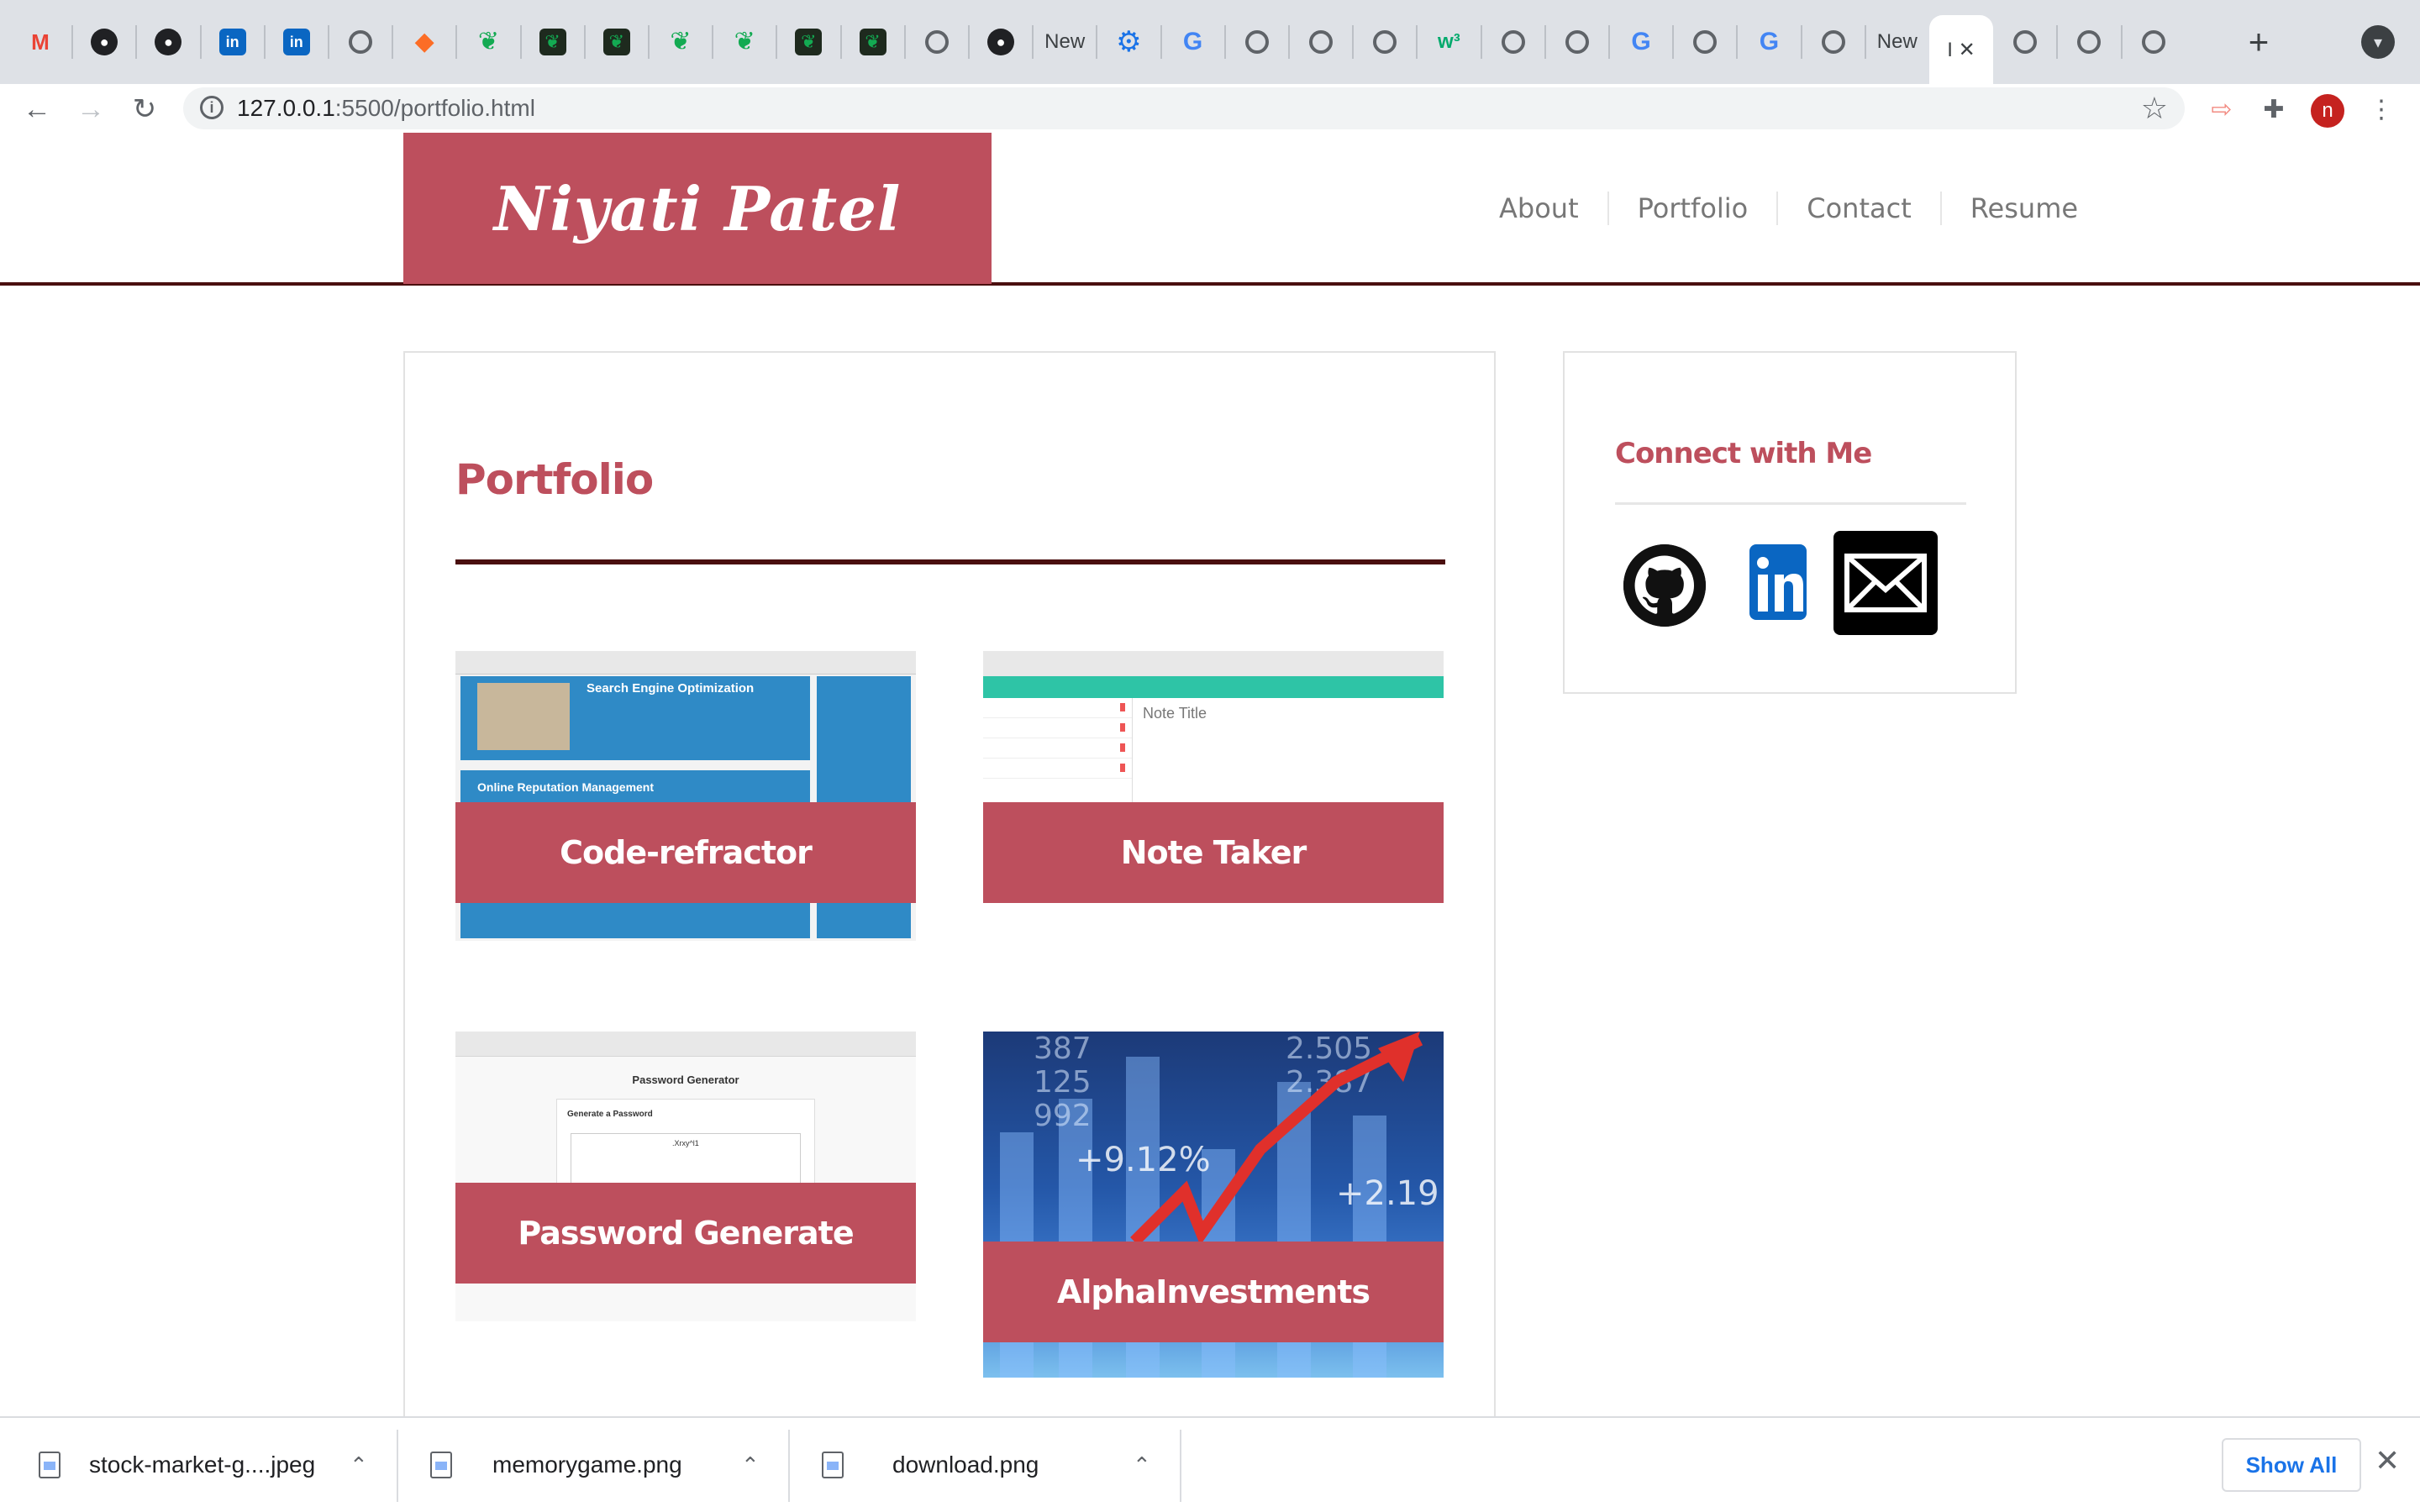 This screenshot has width=2420, height=1512. What do you see at coordinates (2378, 42) in the screenshot?
I see `tab-search-icon: ▾` at bounding box center [2378, 42].